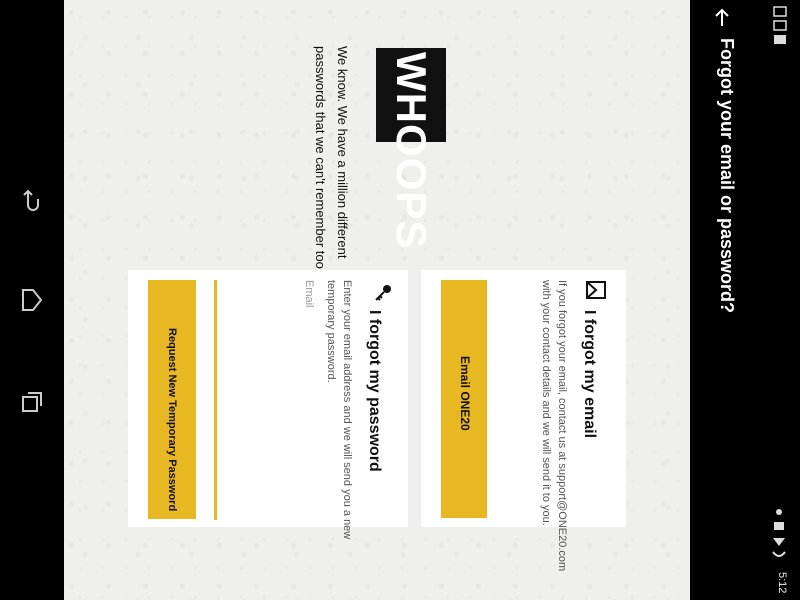 The width and height of the screenshot is (800, 600). I want to click on hero-line-2: passwords that we can't remember too., so click(320, 159).